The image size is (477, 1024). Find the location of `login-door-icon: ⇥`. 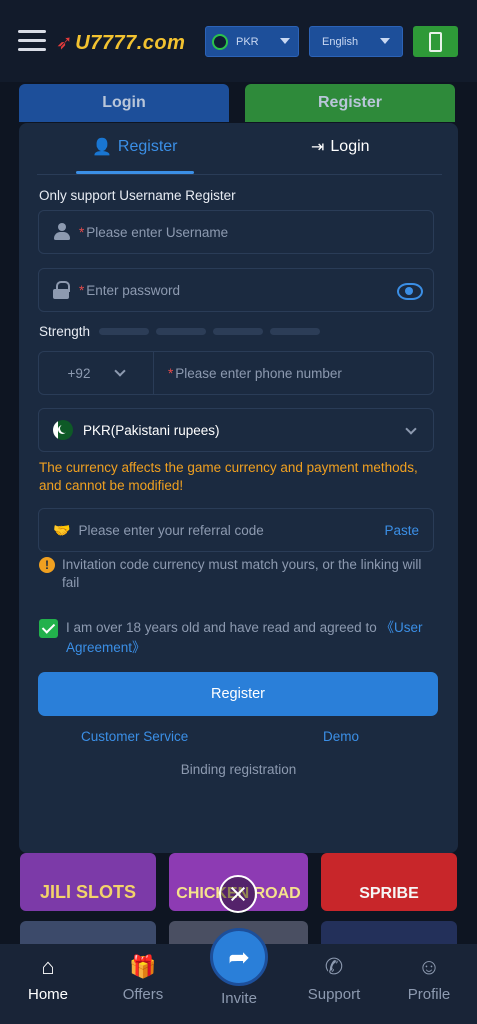

login-door-icon: ⇥ is located at coordinates (318, 147).